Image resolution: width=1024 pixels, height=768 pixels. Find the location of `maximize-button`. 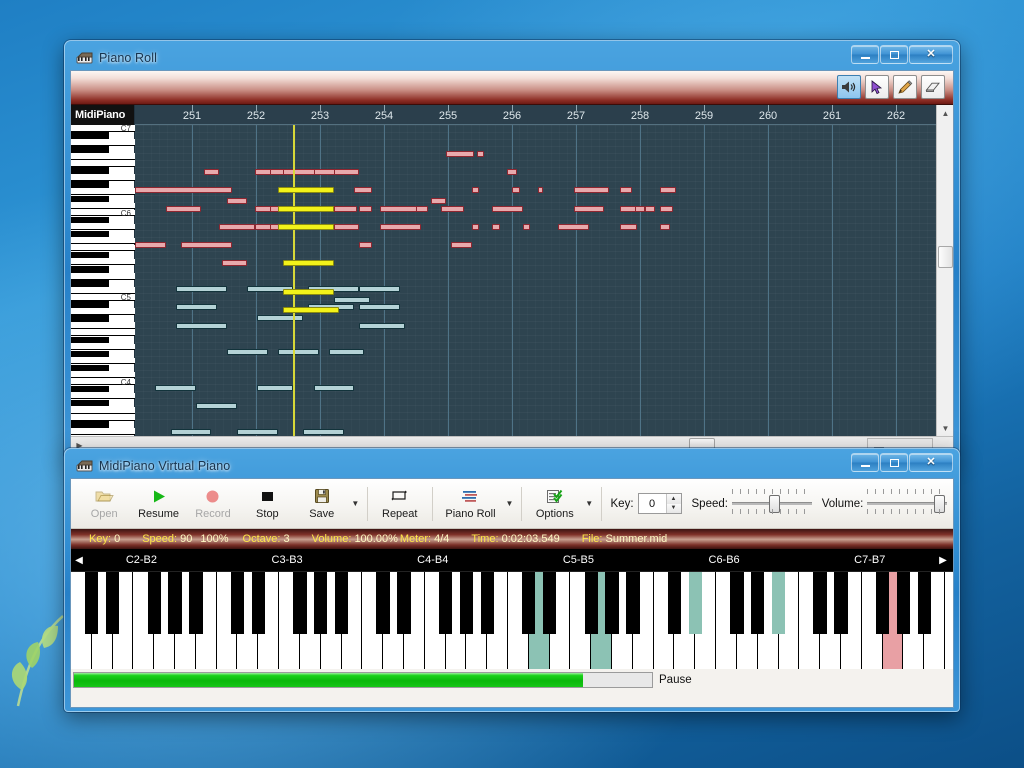

maximize-button is located at coordinates (894, 462).